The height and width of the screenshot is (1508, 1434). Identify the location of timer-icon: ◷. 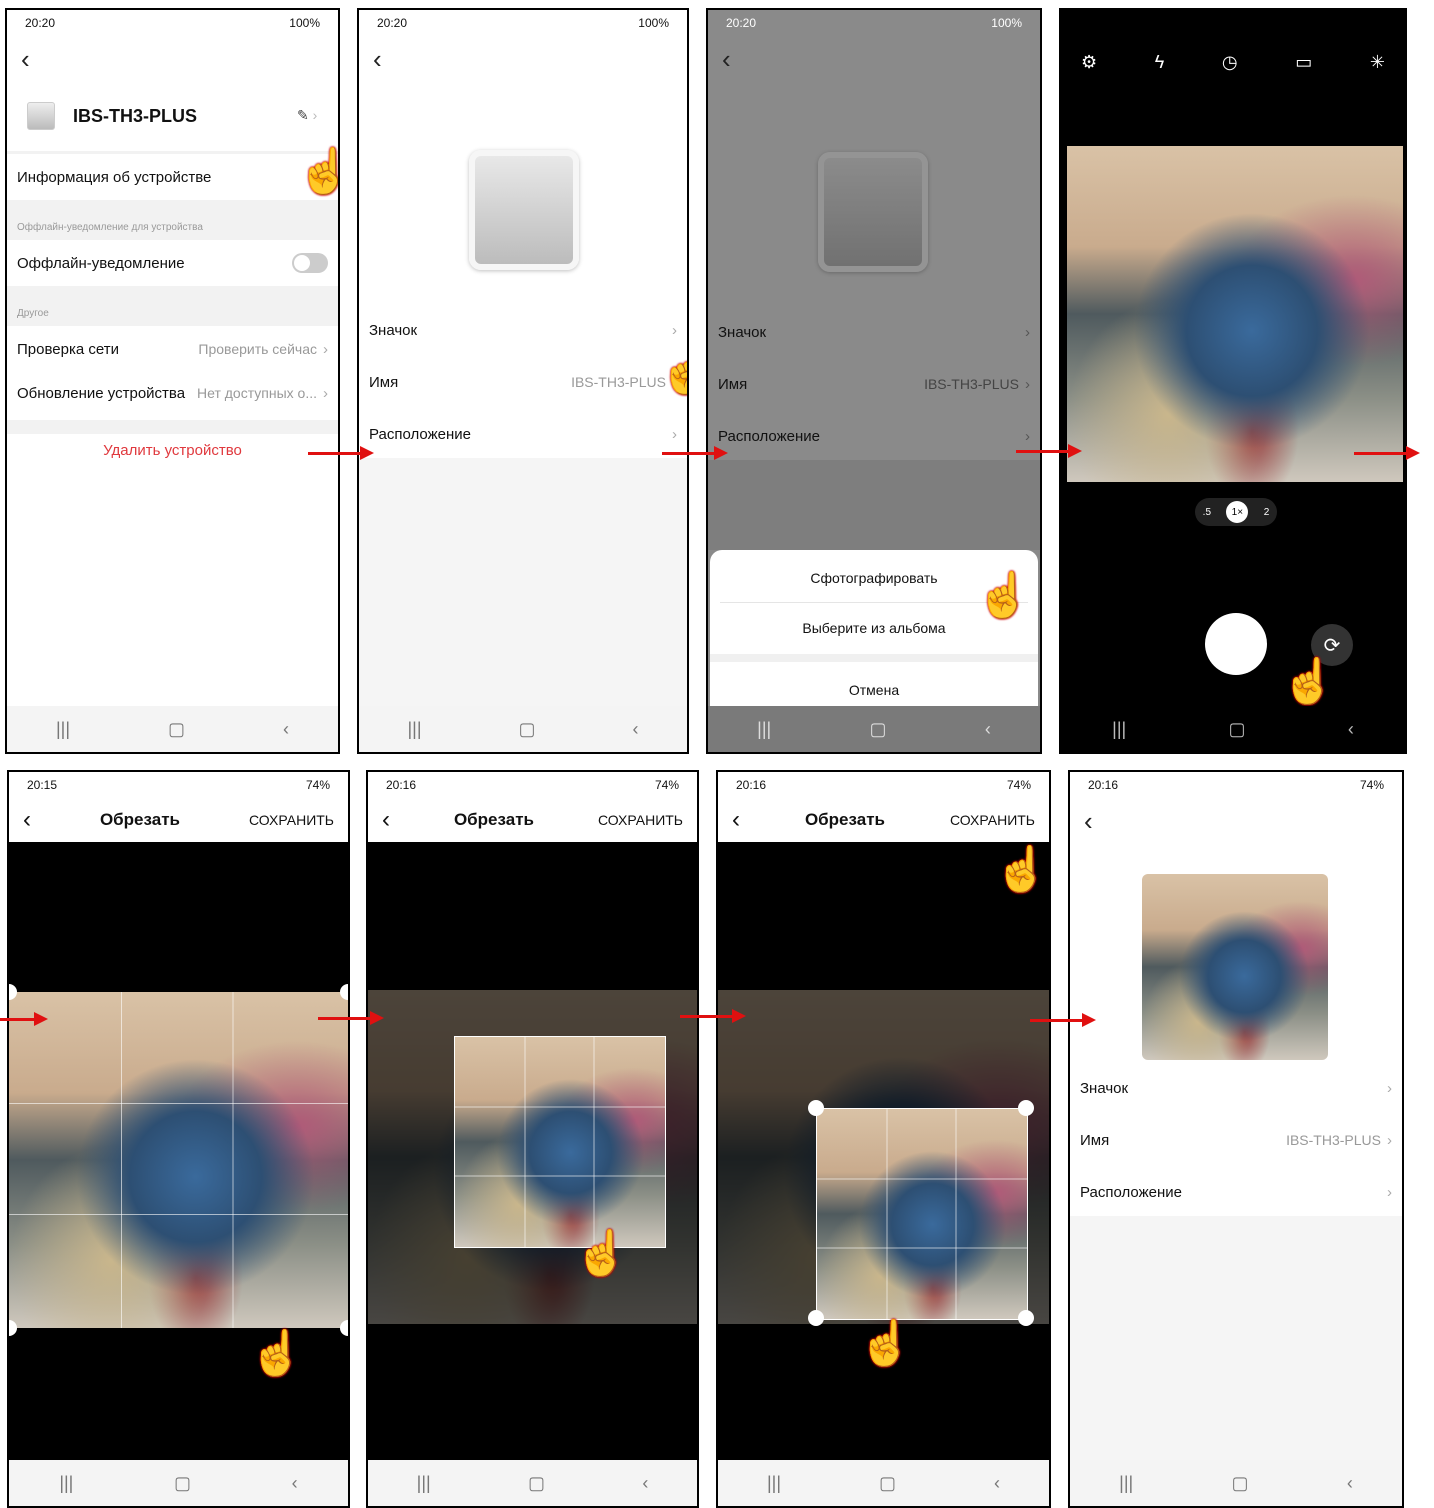
(1230, 62).